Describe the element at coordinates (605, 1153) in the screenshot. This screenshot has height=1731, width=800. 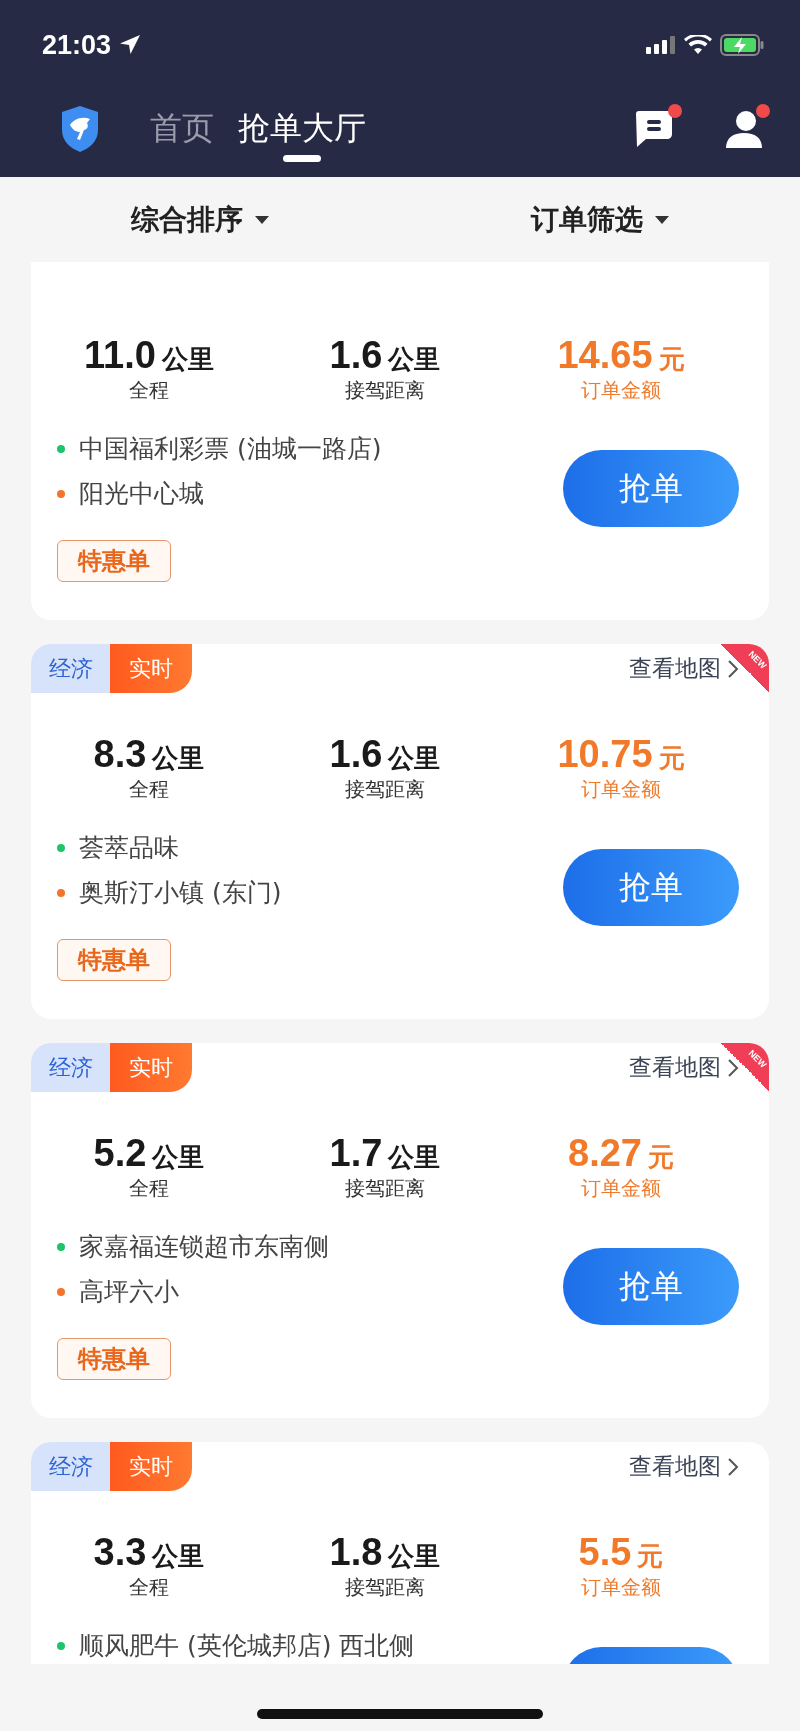
I see `stat-value: 8.27` at that location.